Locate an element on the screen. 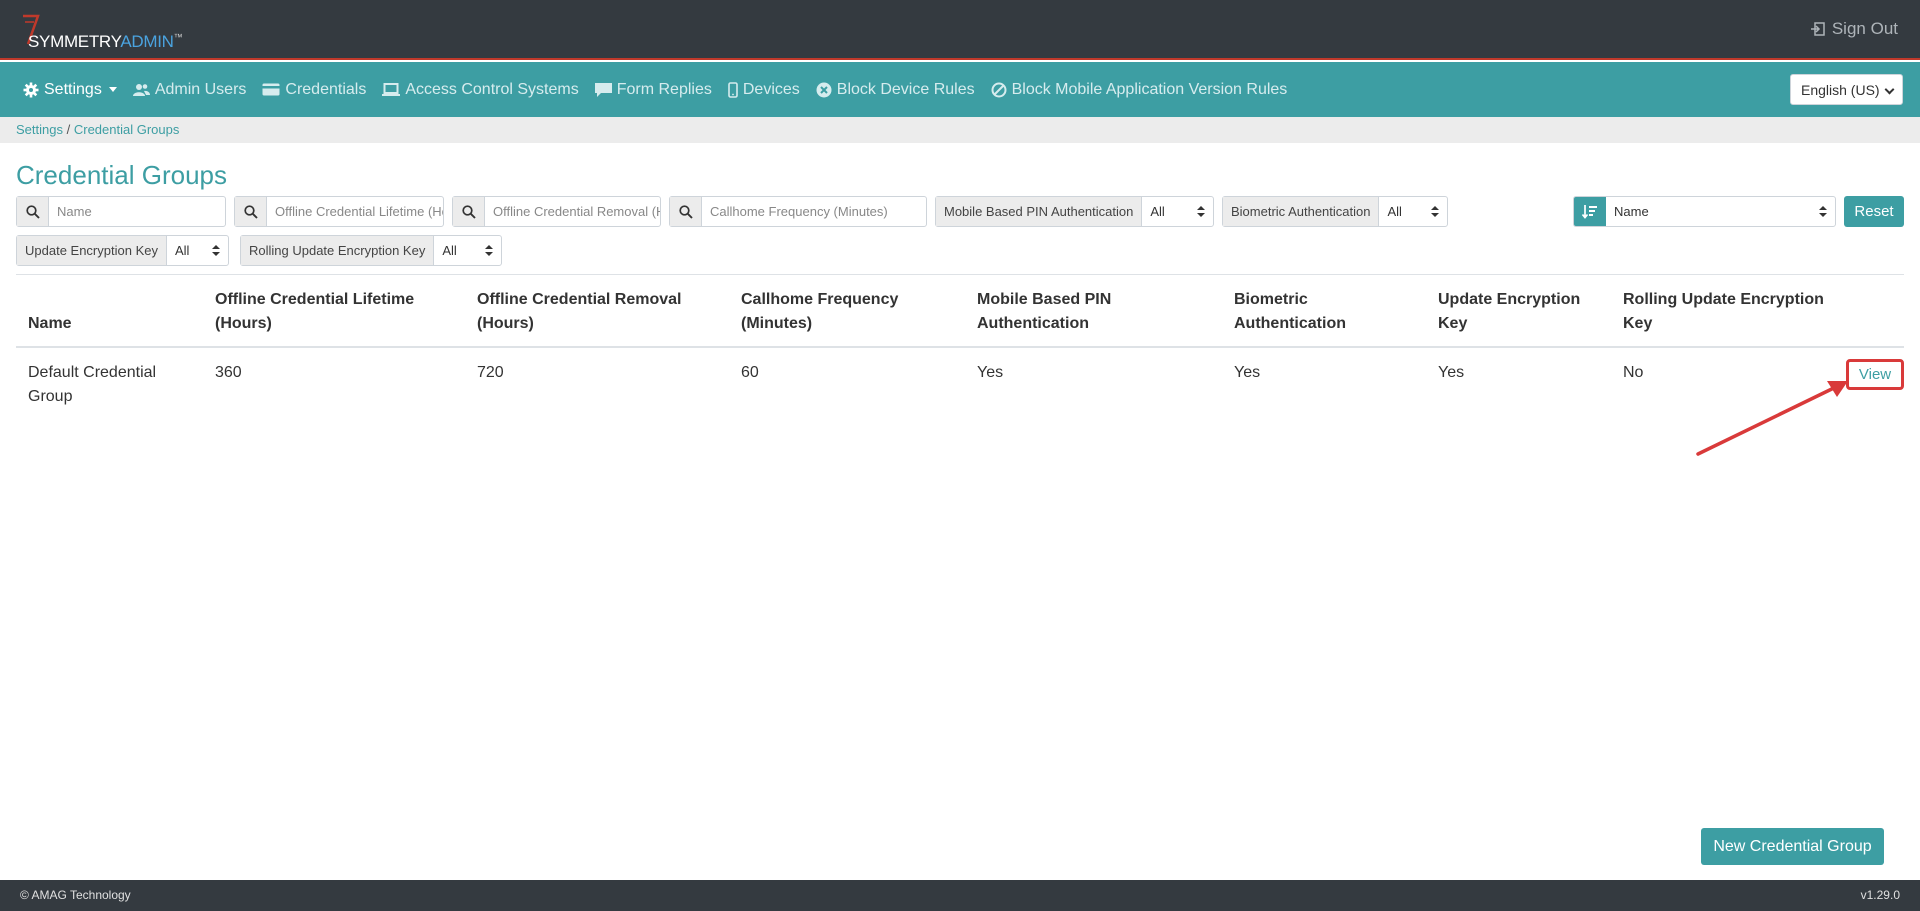  column-header-lifetime-line1: Offline Credential Lifetime is located at coordinates (315, 299).